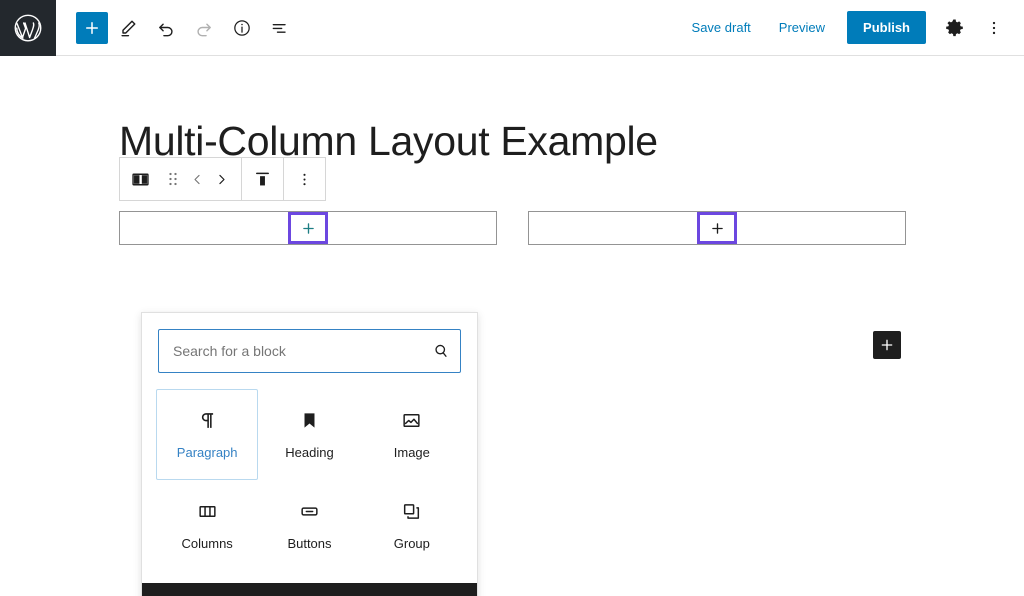 This screenshot has height=596, width=1024. What do you see at coordinates (128, 28) in the screenshot?
I see `tools-button` at bounding box center [128, 28].